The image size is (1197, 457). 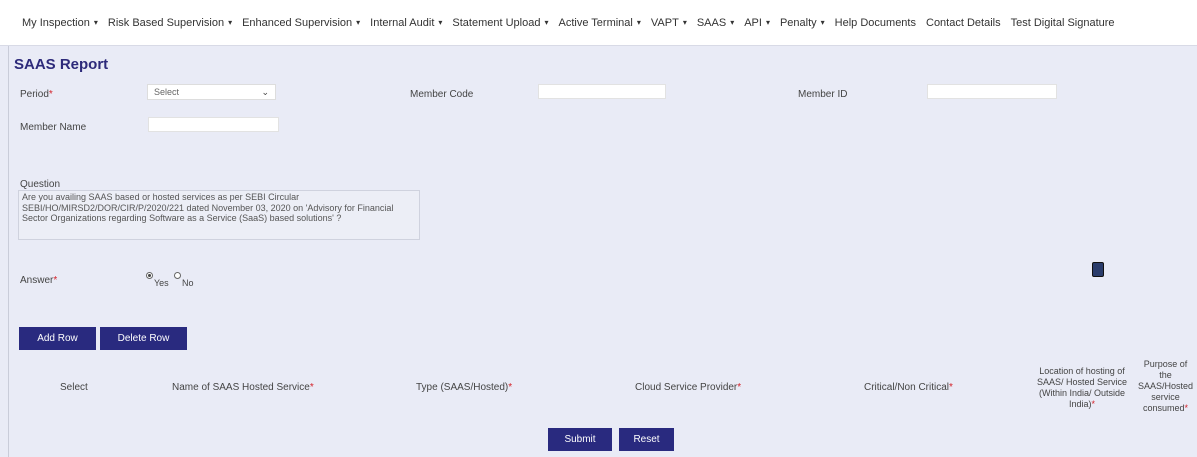 I want to click on col-service-name: Name of SAAS Hosted Service*, so click(x=243, y=387).